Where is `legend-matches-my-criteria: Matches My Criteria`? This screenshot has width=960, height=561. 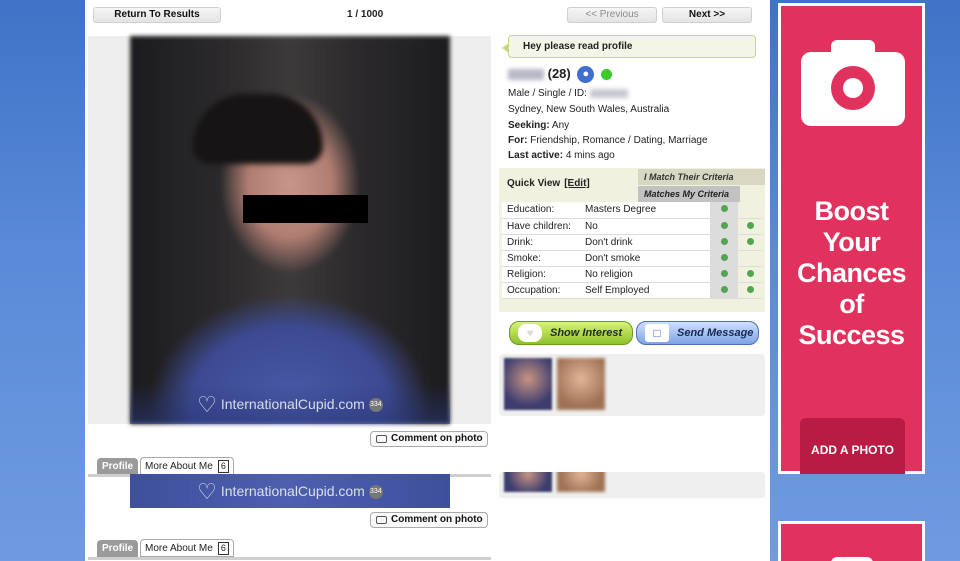
legend-matches-my-criteria: Matches My Criteria is located at coordinates (689, 194).